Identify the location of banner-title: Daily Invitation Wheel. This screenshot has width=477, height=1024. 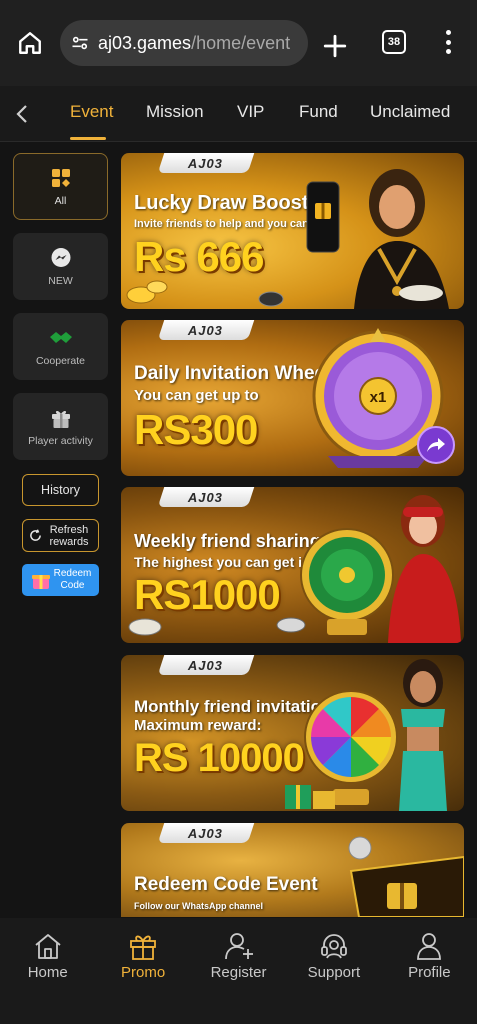
(232, 373).